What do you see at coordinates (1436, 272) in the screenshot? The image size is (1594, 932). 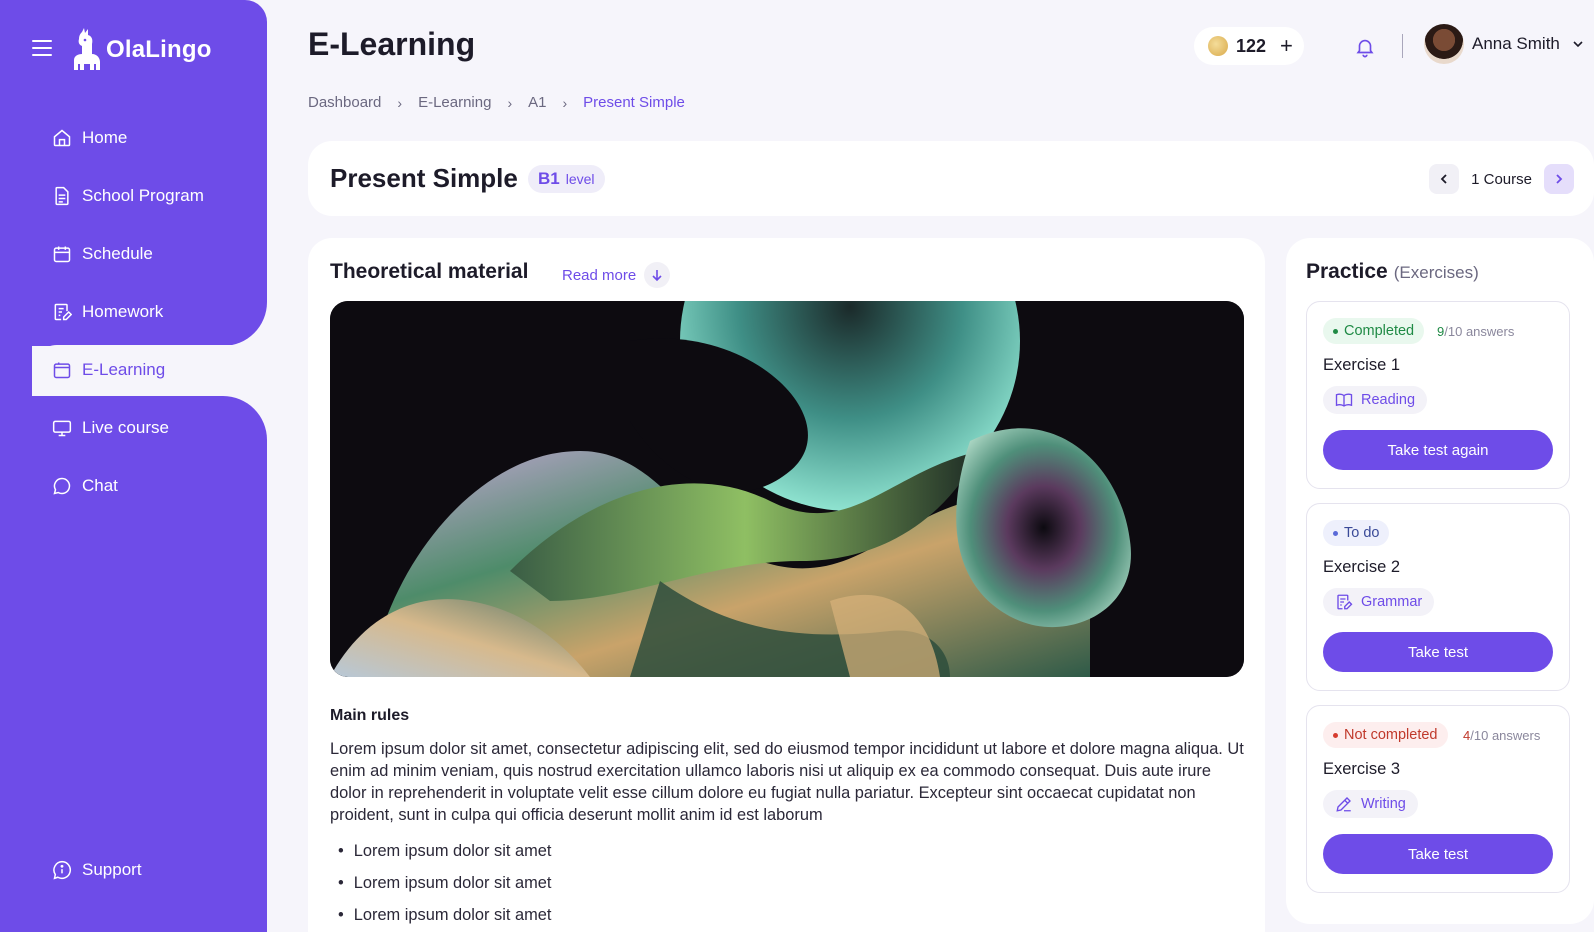 I see `practice-subtitle: (Exercises)` at bounding box center [1436, 272].